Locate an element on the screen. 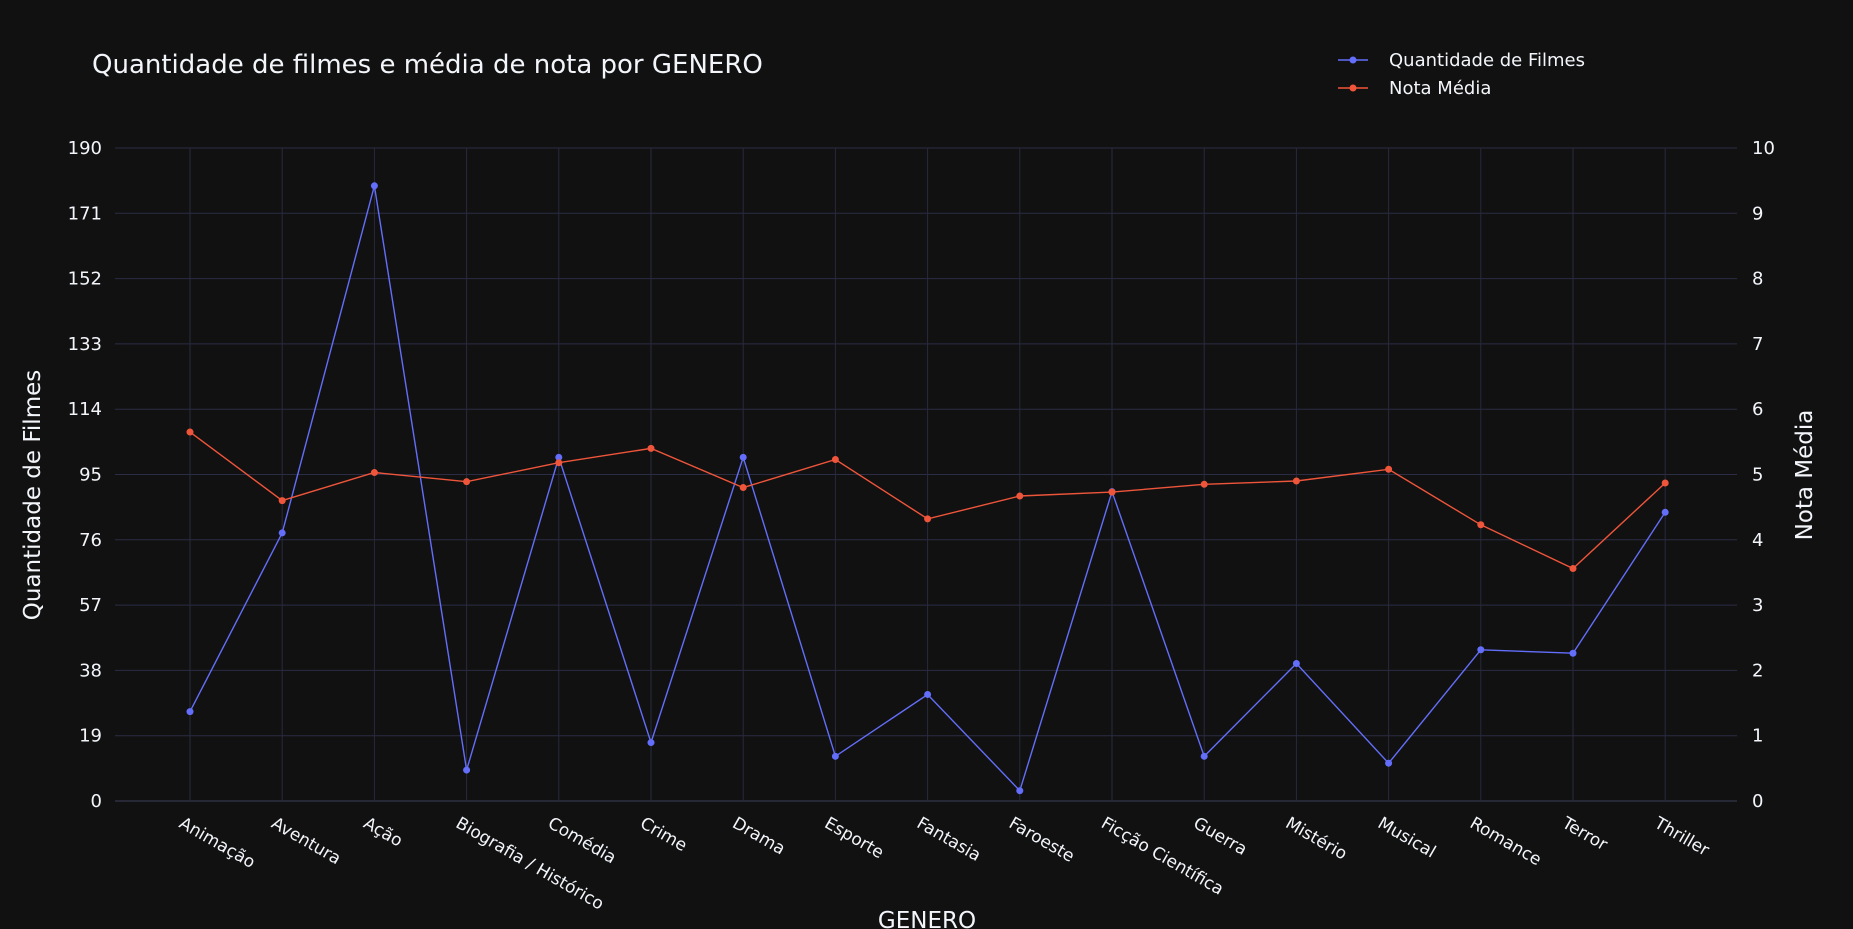  y-tick-label: 190 is located at coordinates (85, 148).